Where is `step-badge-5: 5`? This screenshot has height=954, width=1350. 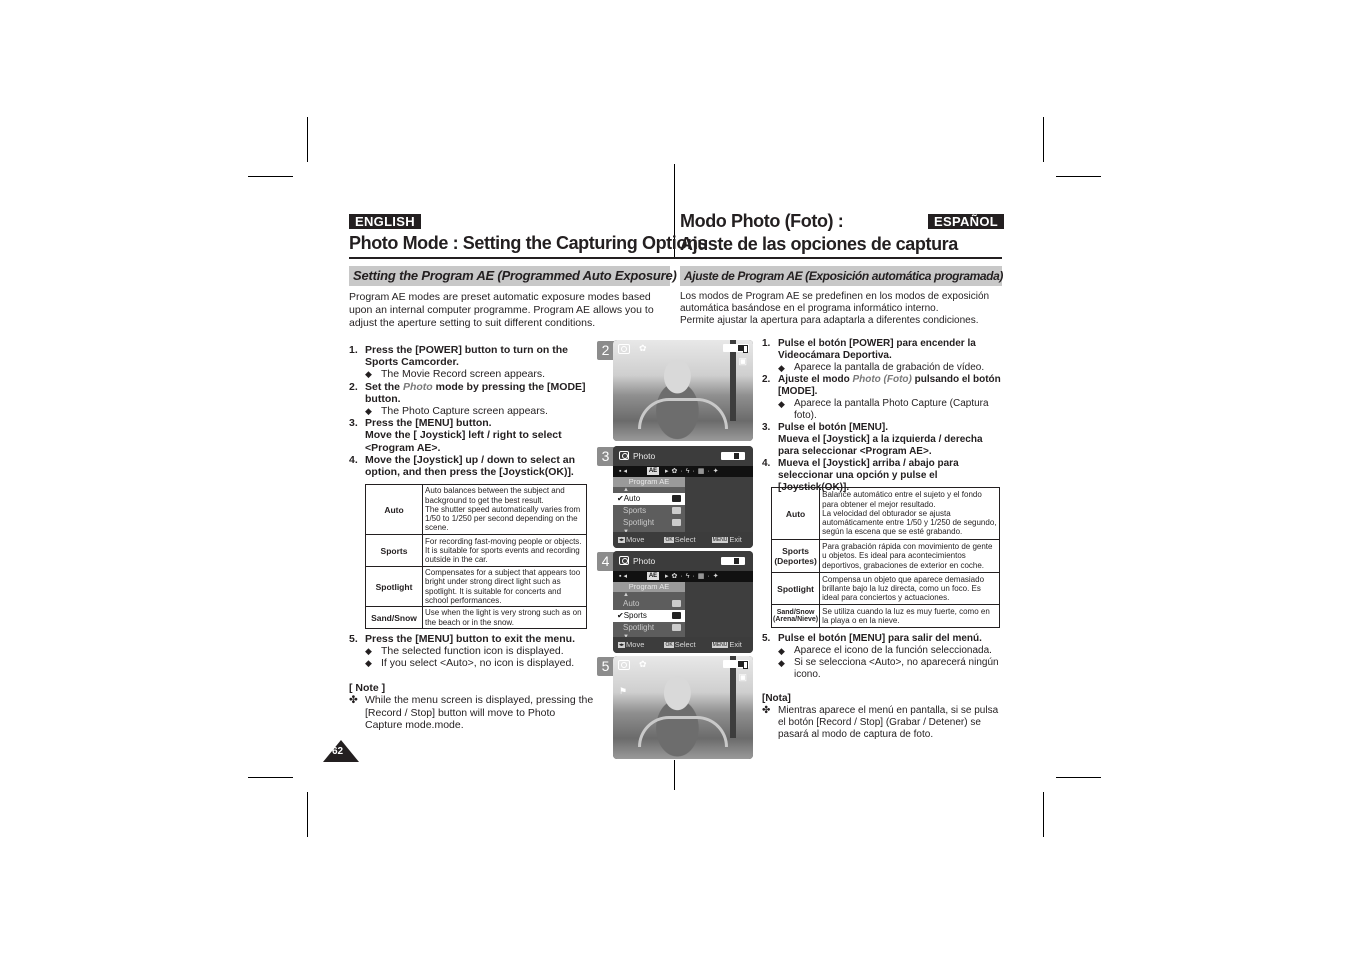 step-badge-5: 5 is located at coordinates (605, 666).